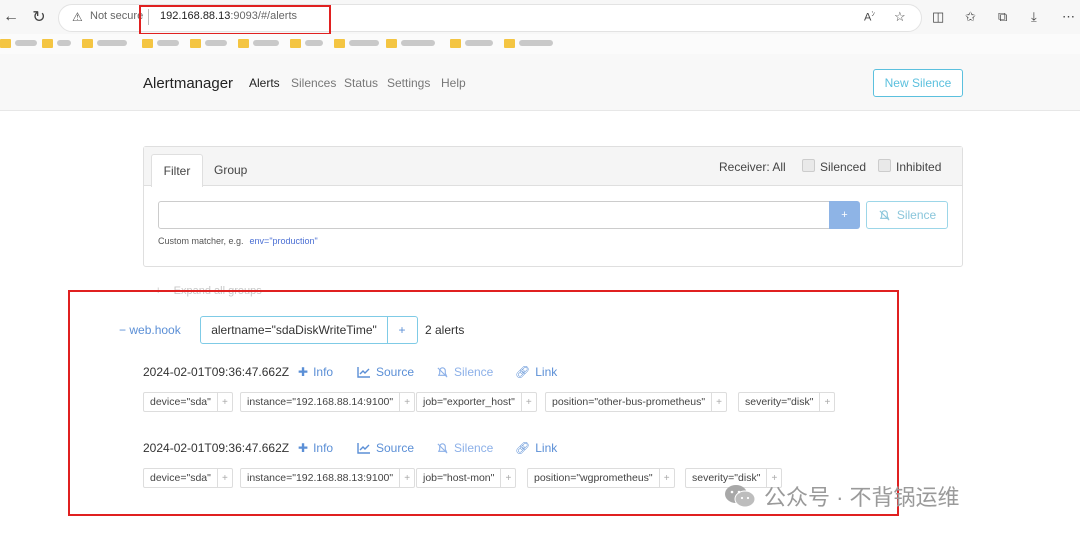  I want to click on silence-filter-button: Silence, so click(907, 215).